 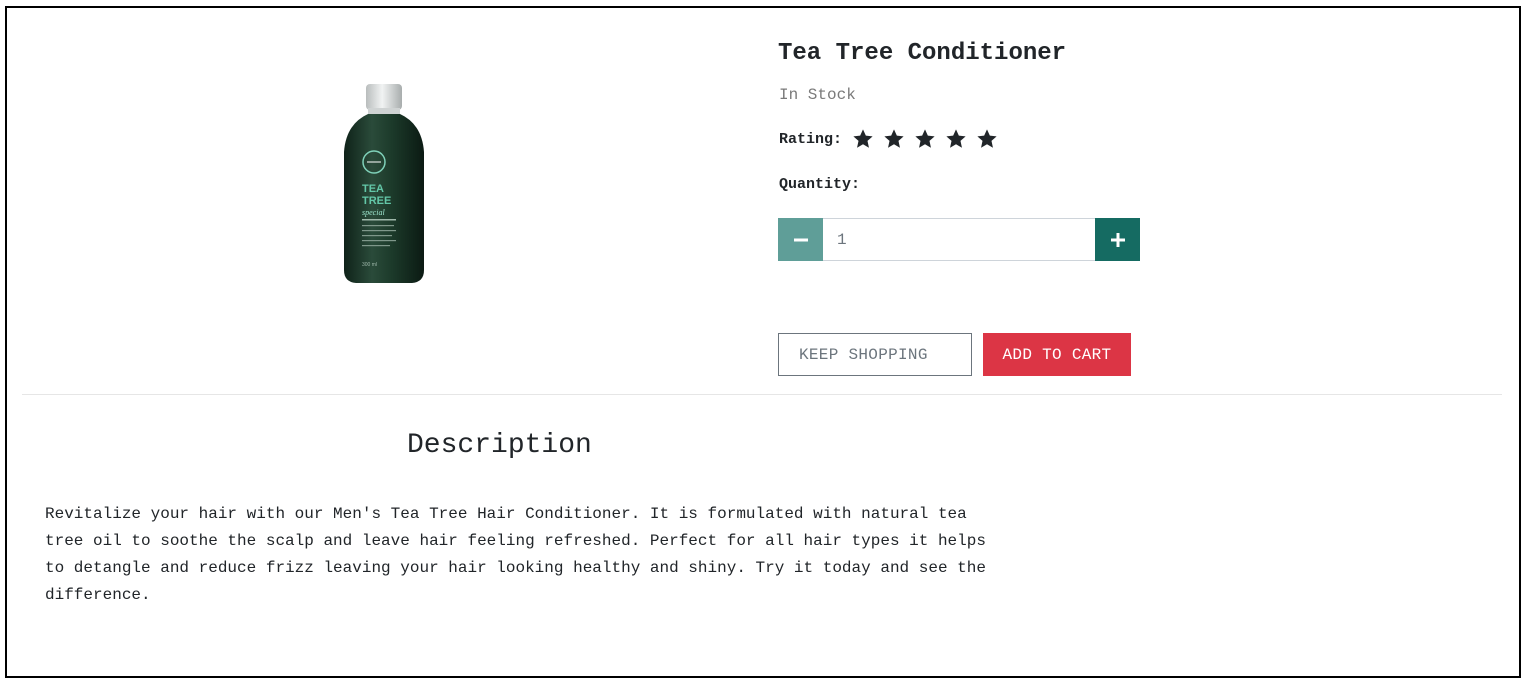 I want to click on increase-quantity-button, so click(x=1117, y=239).